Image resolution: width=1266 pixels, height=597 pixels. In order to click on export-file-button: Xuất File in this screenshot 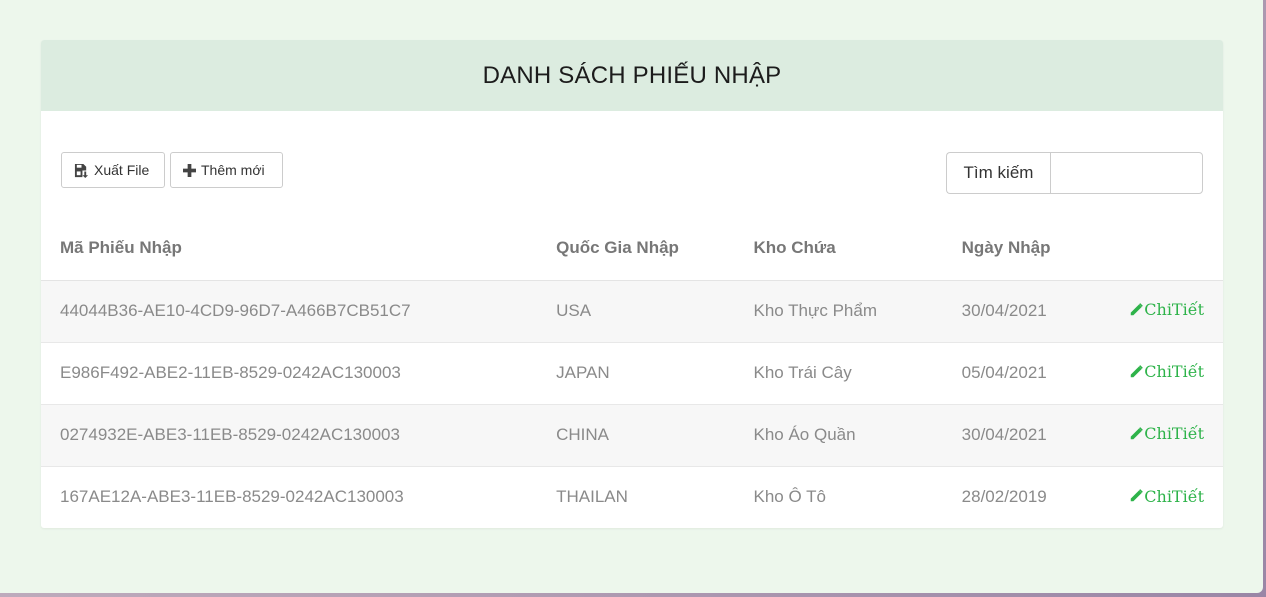, I will do `click(113, 170)`.